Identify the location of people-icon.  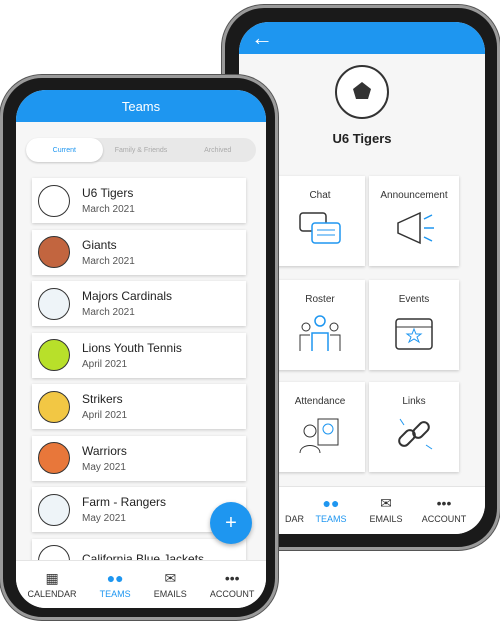
(320, 333).